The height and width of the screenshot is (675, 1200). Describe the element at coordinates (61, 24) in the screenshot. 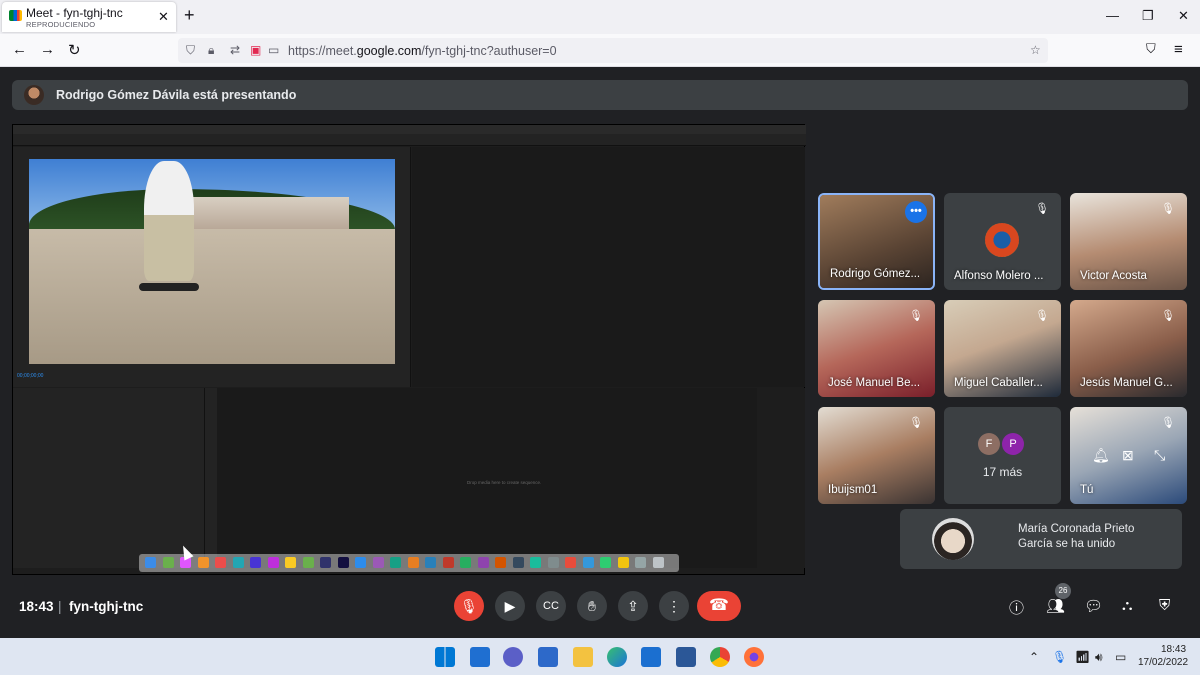

I see `tab-playing-label: REPRODUCIENDO` at that location.